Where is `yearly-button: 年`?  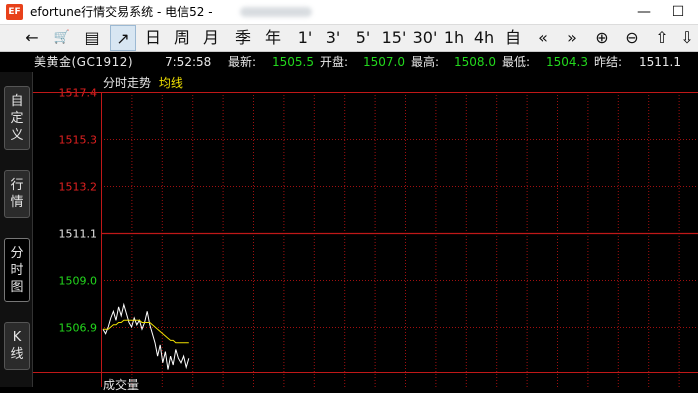
yearly-button: 年 is located at coordinates (273, 38).